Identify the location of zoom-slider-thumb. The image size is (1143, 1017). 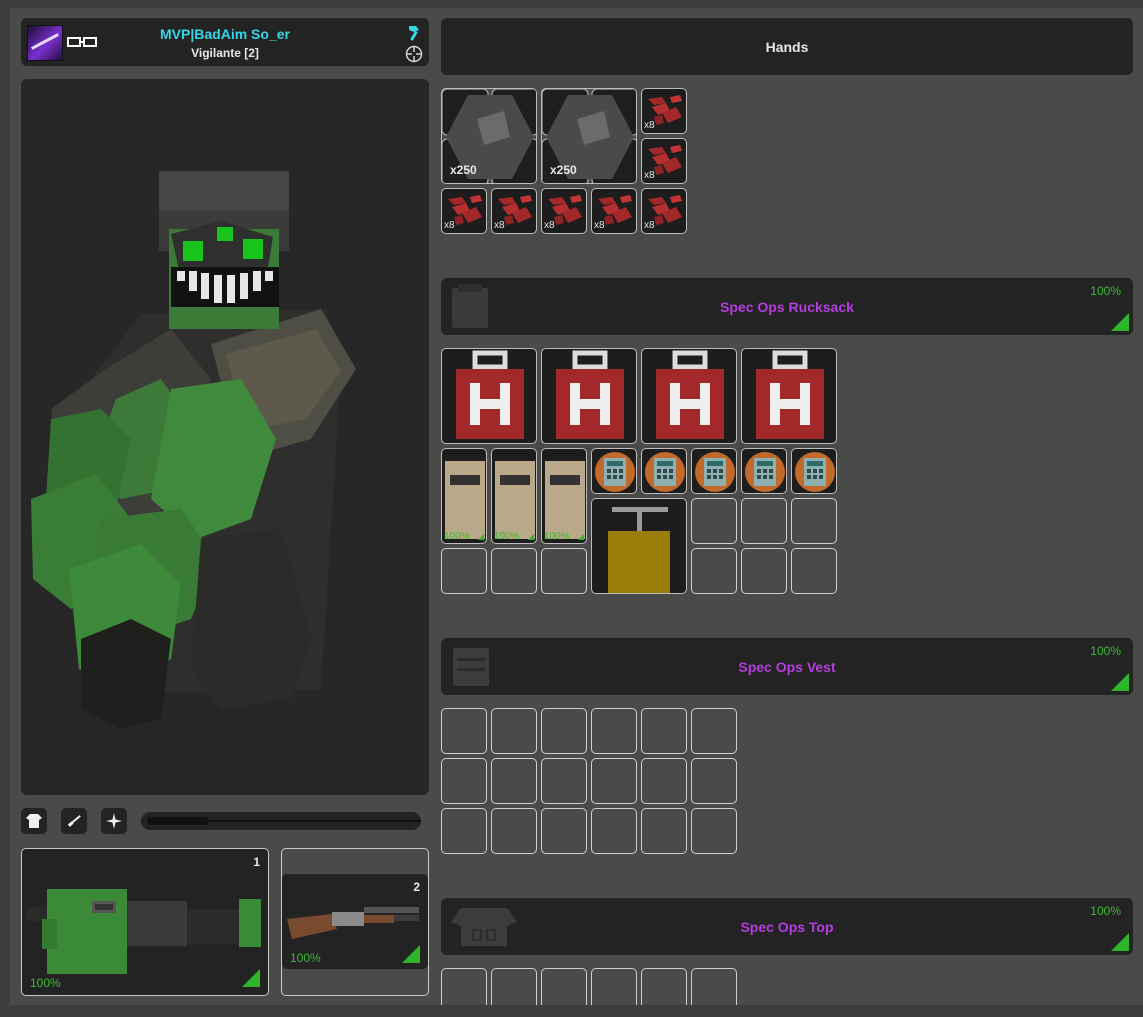
(178, 821).